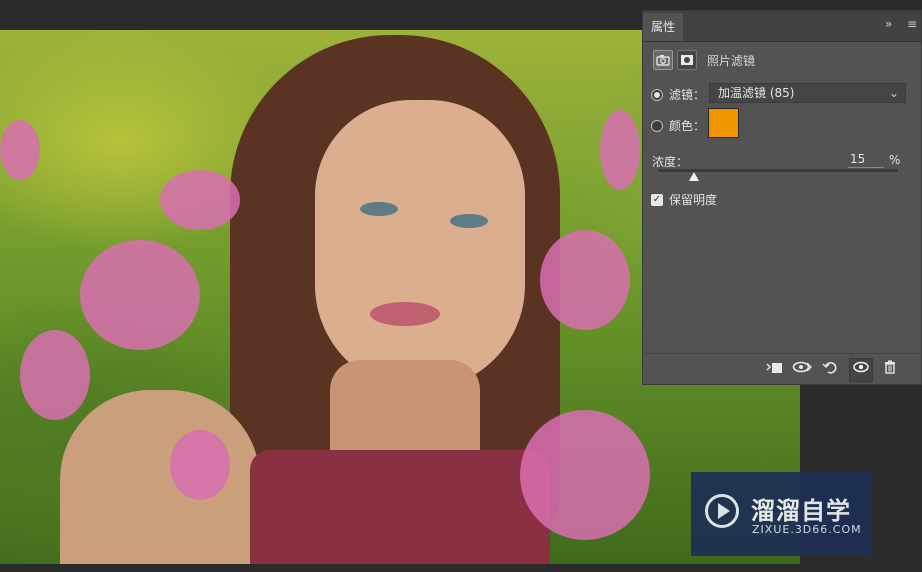 The image size is (922, 572). What do you see at coordinates (731, 60) in the screenshot?
I see `layer-title: 照片滤镜` at bounding box center [731, 60].